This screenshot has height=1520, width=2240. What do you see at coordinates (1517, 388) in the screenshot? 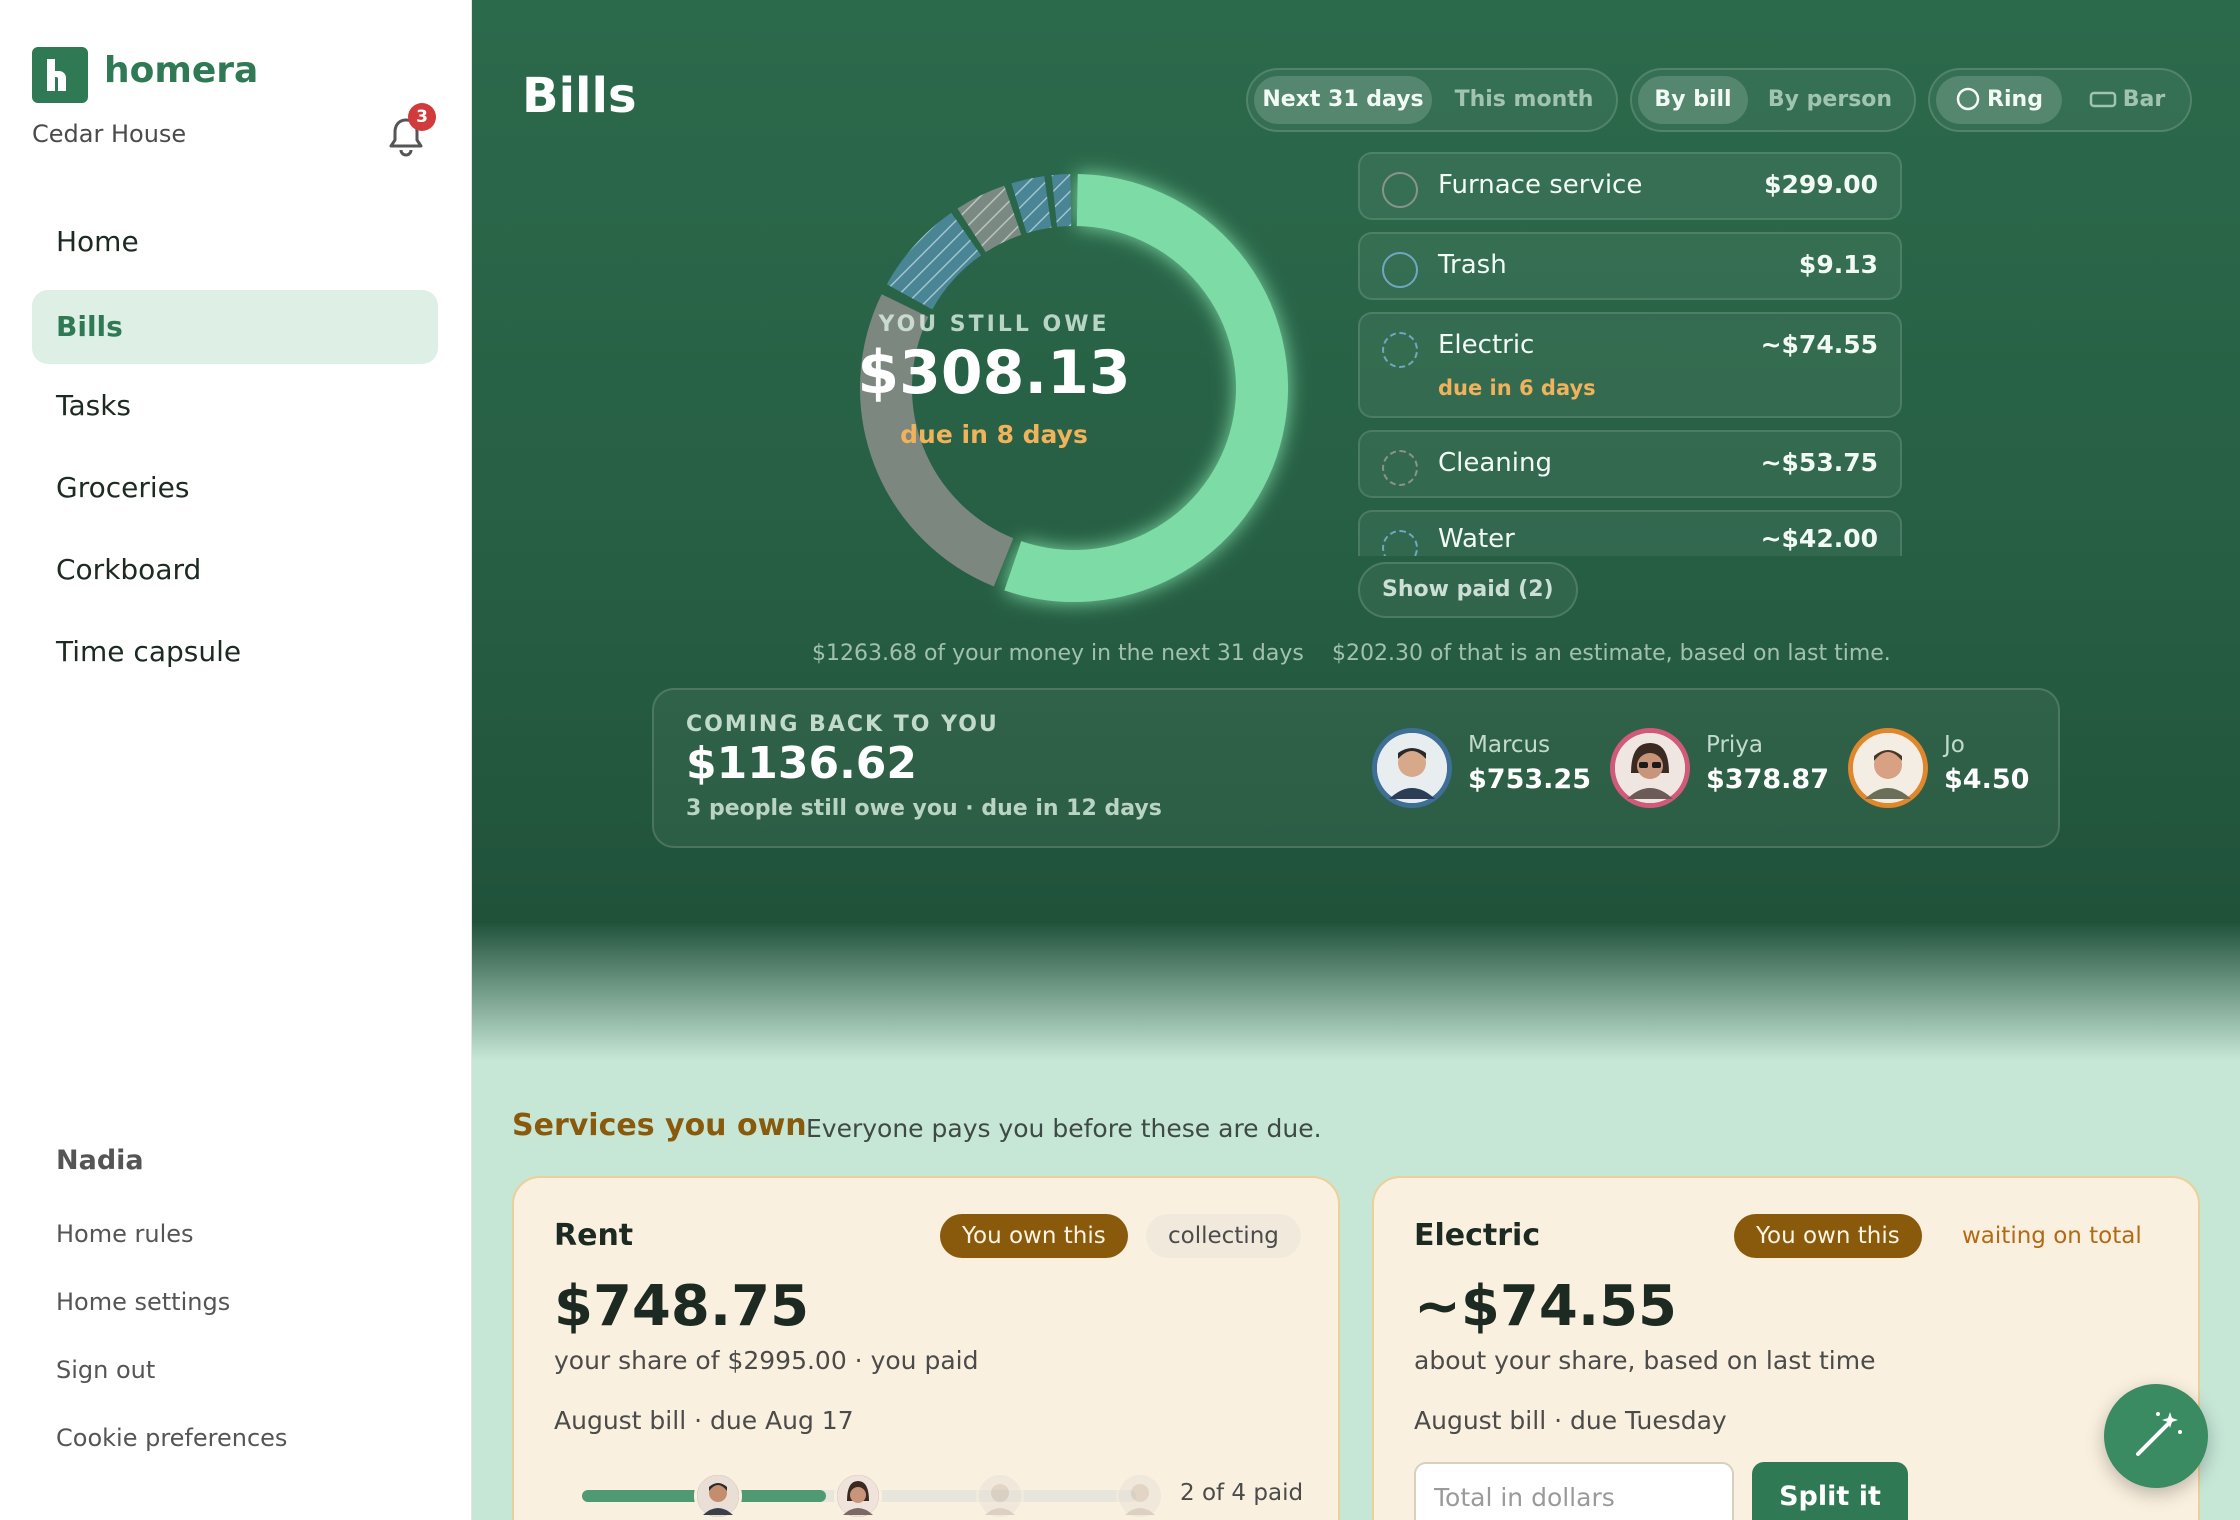
I see `bill-due-text: due in 6 days` at bounding box center [1517, 388].